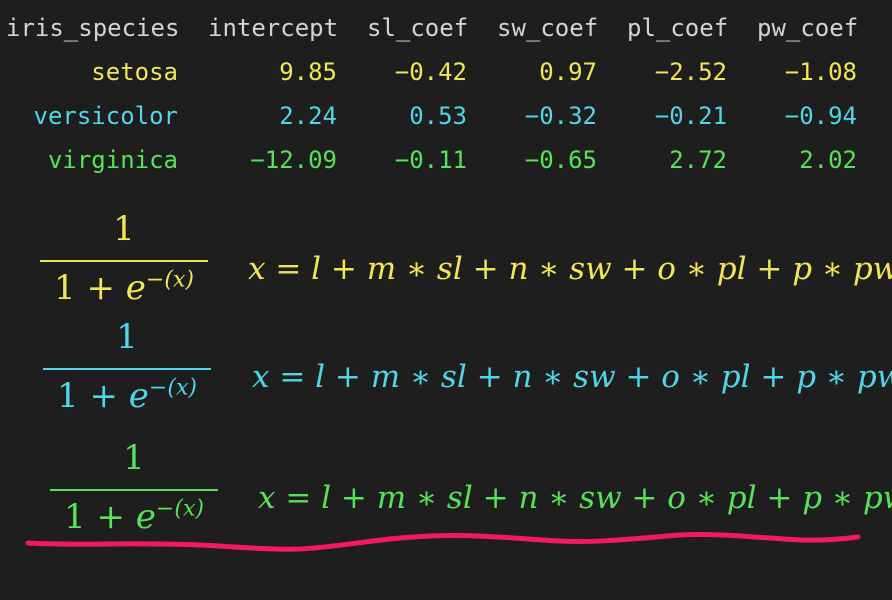  Describe the element at coordinates (568, 72) in the screenshot. I see `setosa-sw-coef: 0.97` at that location.